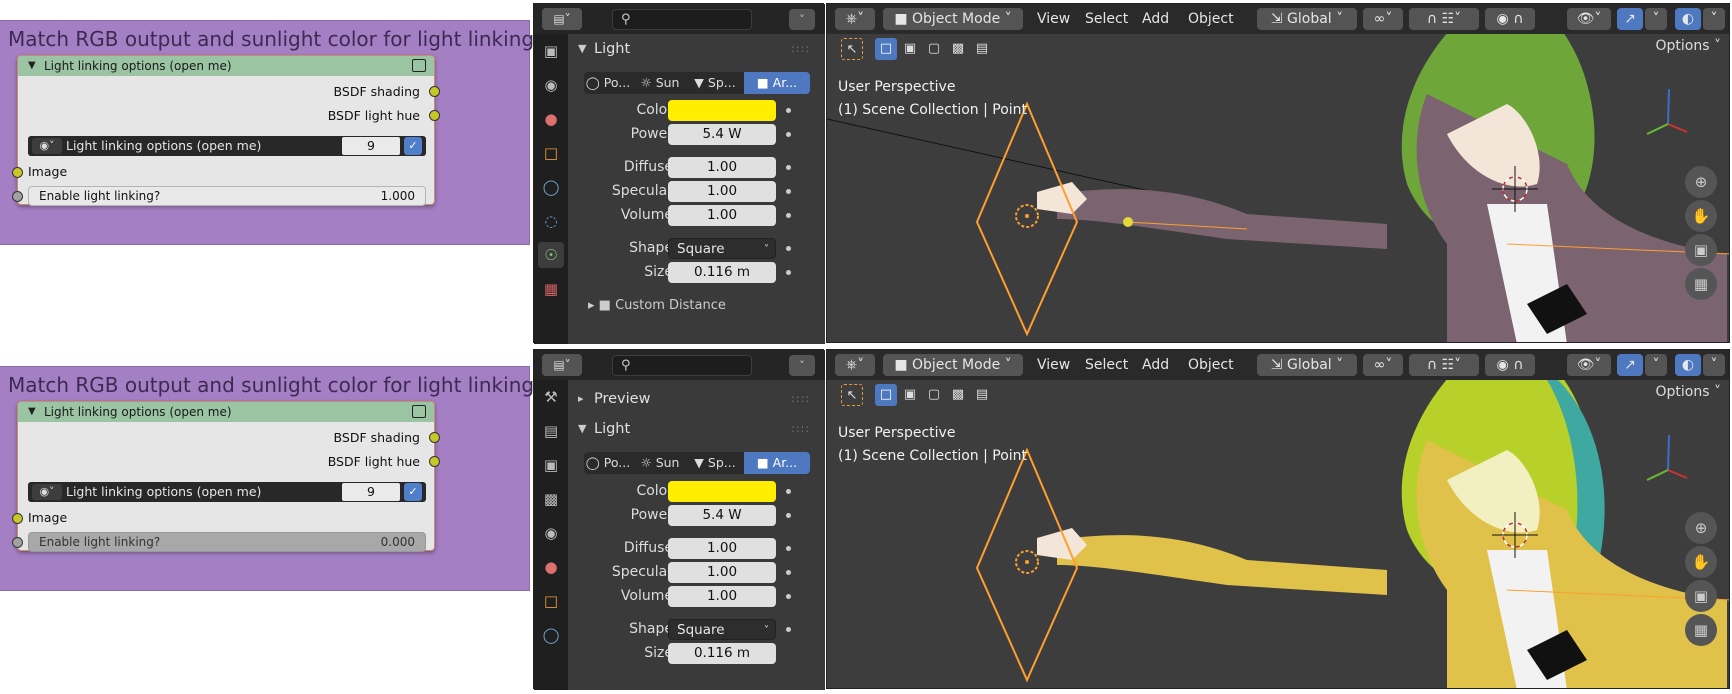 The width and height of the screenshot is (1732, 694). What do you see at coordinates (551, 533) in the screenshot?
I see `tab-scene-icon: ◉` at bounding box center [551, 533].